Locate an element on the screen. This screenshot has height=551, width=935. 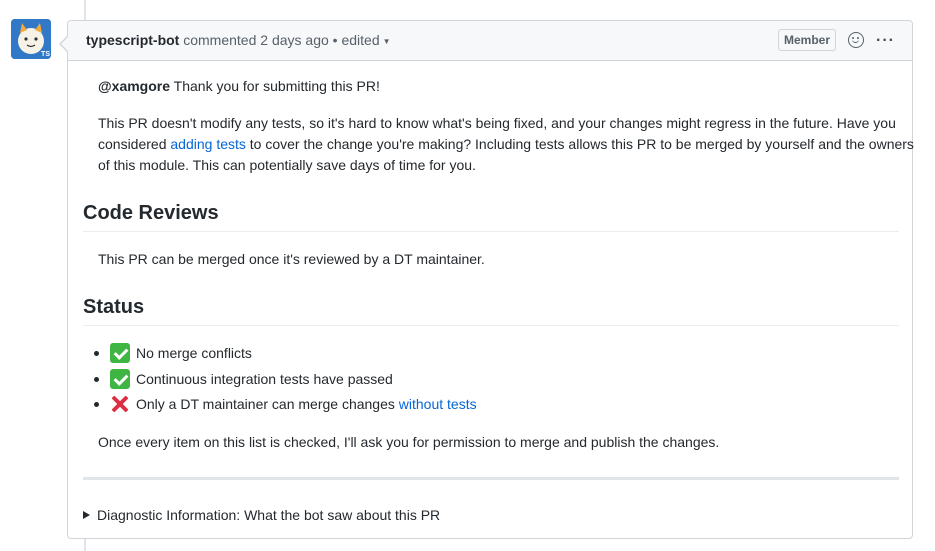
member-badge: Member is located at coordinates (806, 40).